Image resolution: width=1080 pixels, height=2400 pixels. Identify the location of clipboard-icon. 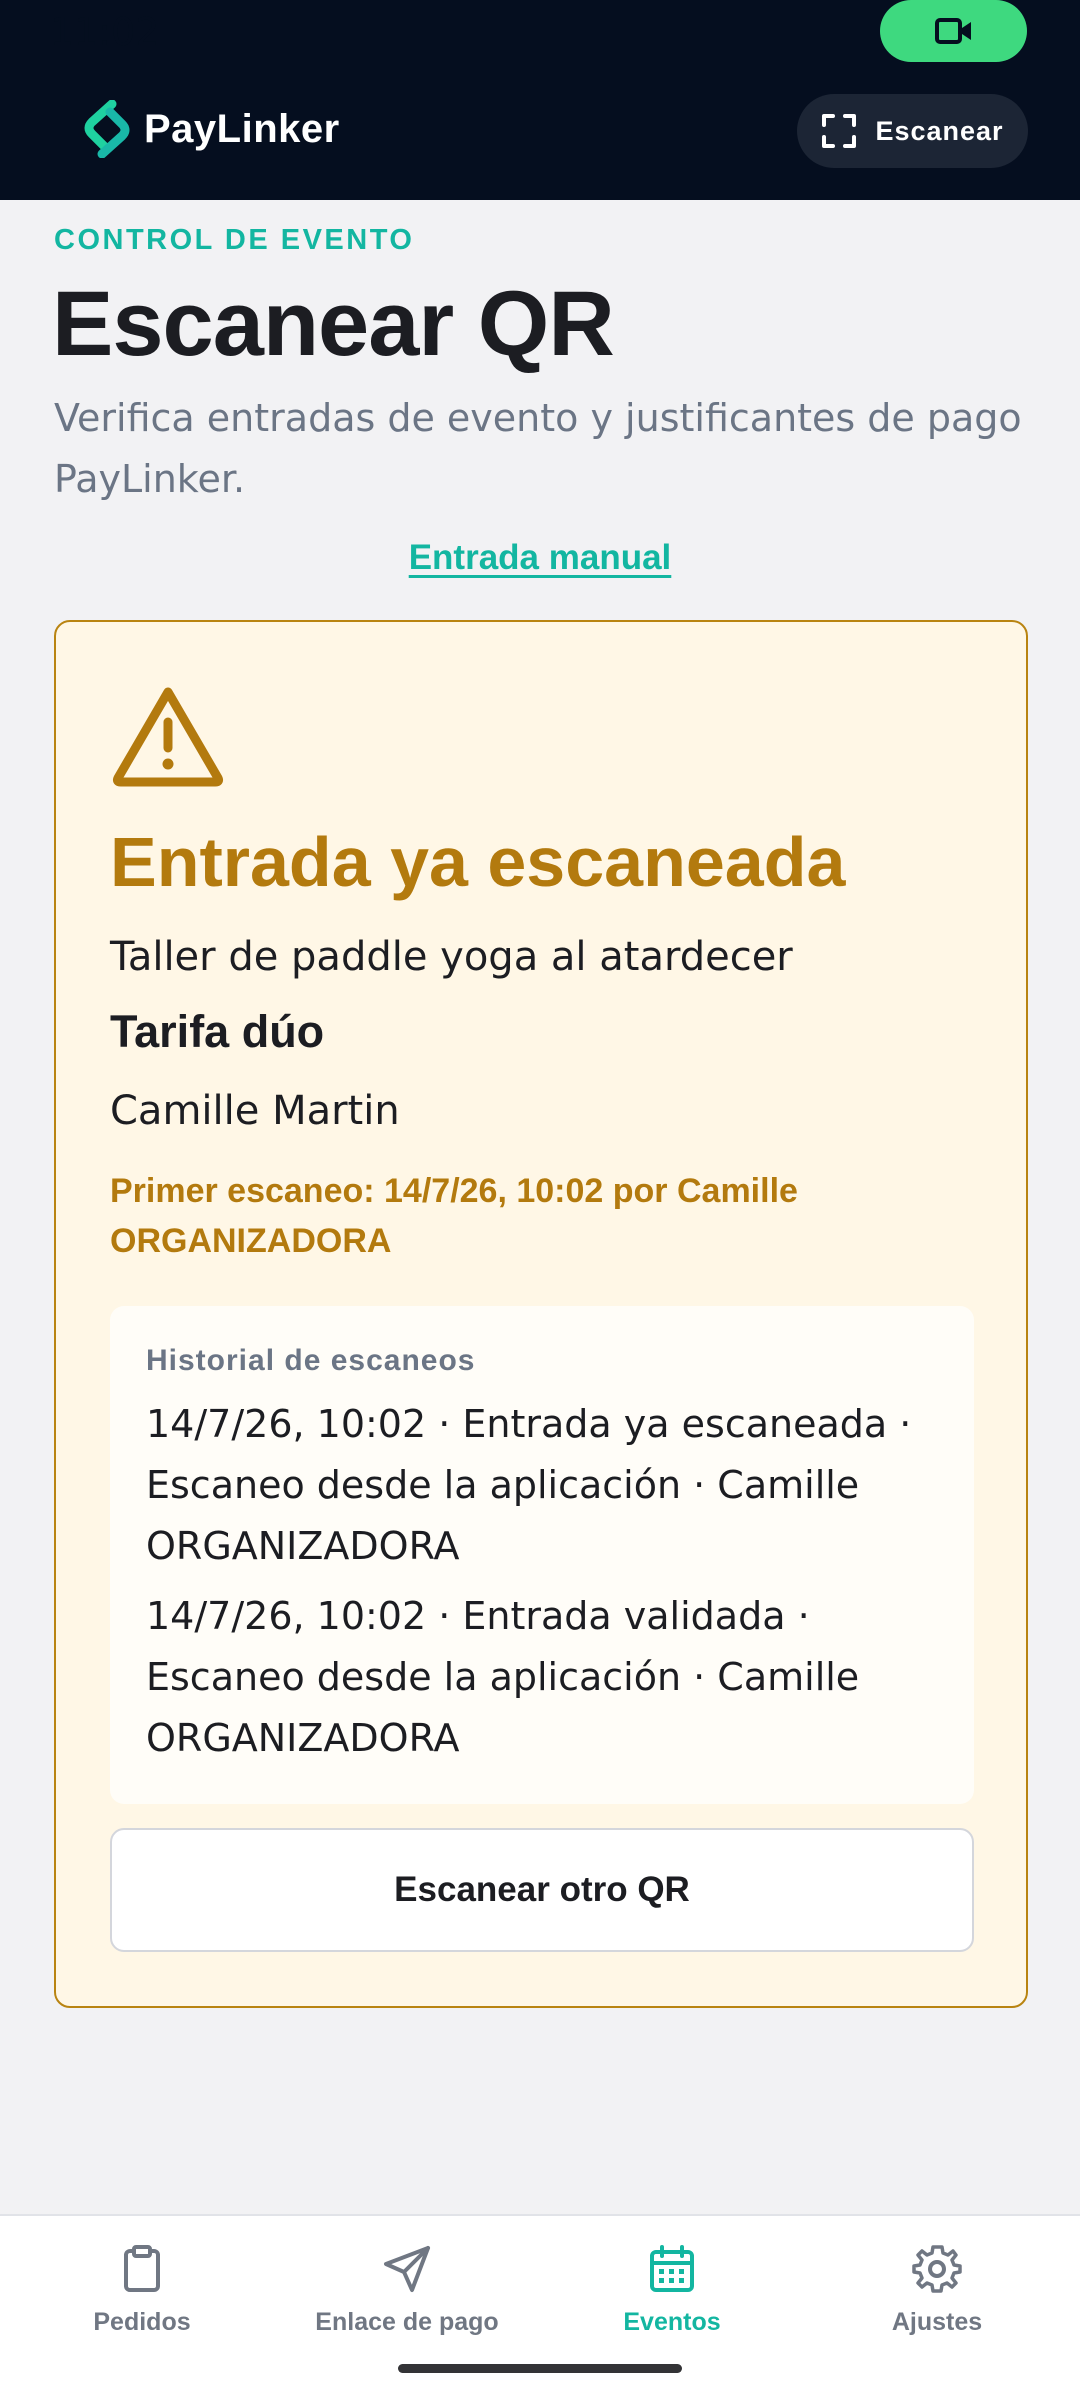
(142, 2268).